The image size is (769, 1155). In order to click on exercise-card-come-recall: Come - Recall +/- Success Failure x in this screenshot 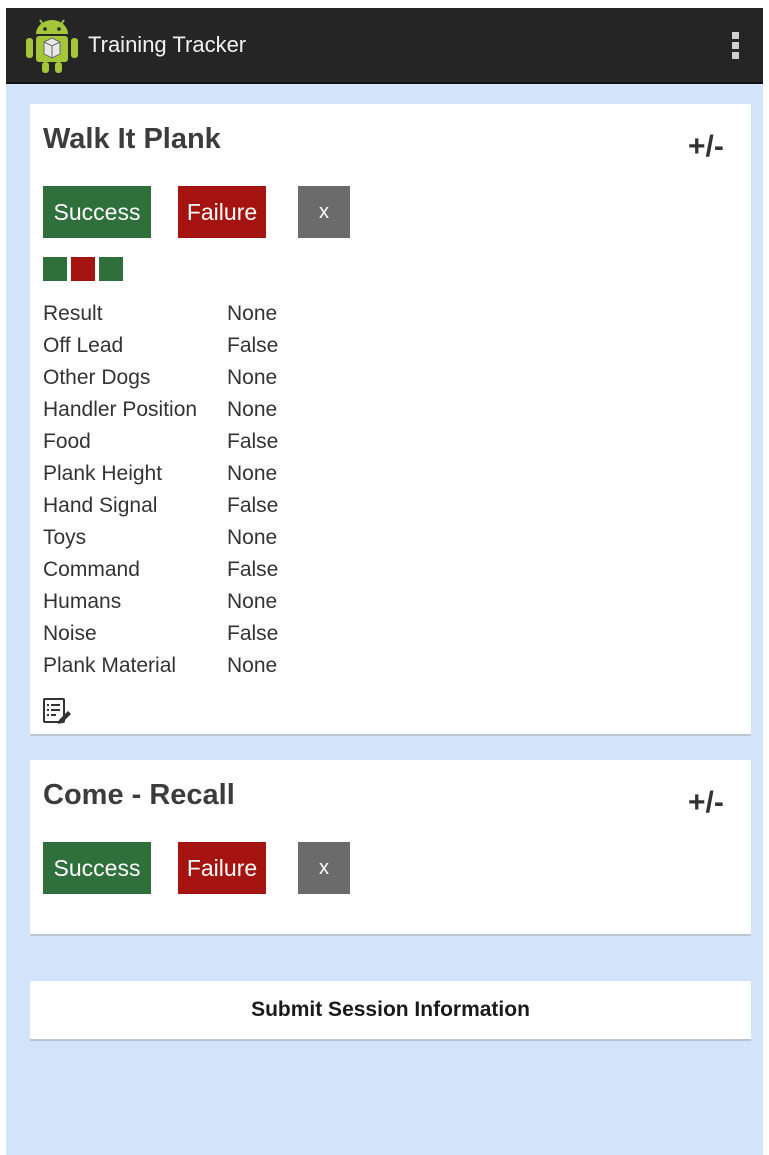, I will do `click(390, 847)`.